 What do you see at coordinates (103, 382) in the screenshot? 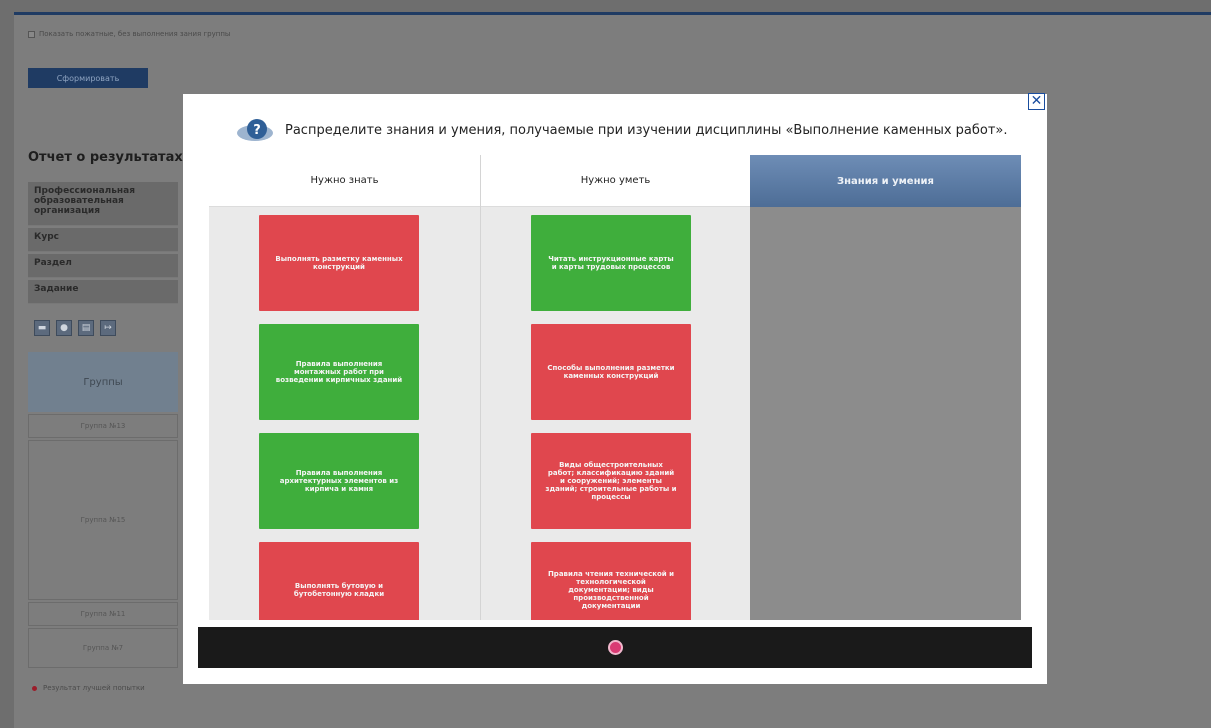
I see `groups-header: Группы` at bounding box center [103, 382].